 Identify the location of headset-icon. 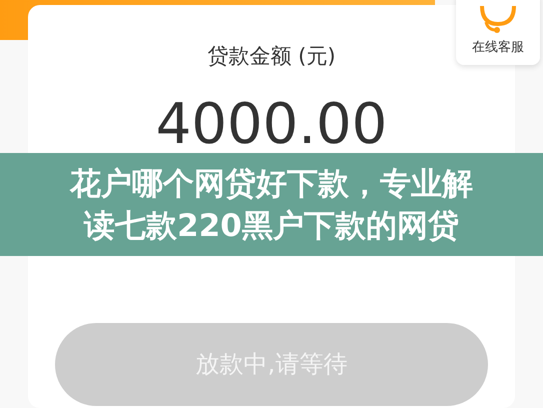
(498, 20).